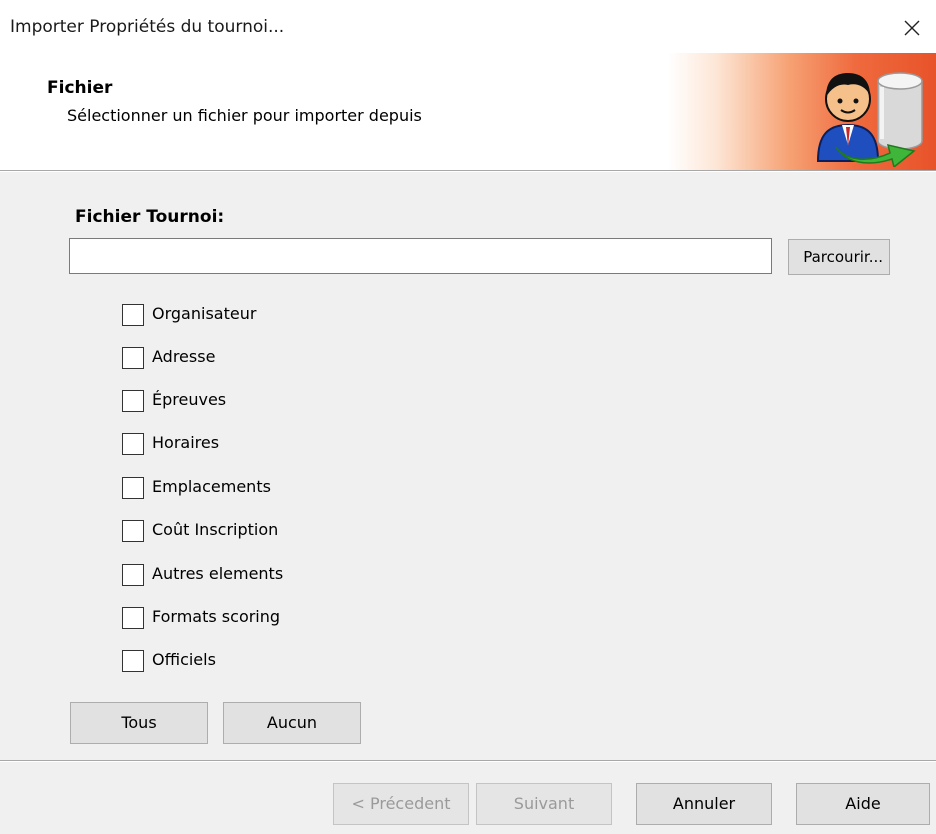 The height and width of the screenshot is (834, 936). What do you see at coordinates (869, 119) in the screenshot?
I see `user-database-import-icon` at bounding box center [869, 119].